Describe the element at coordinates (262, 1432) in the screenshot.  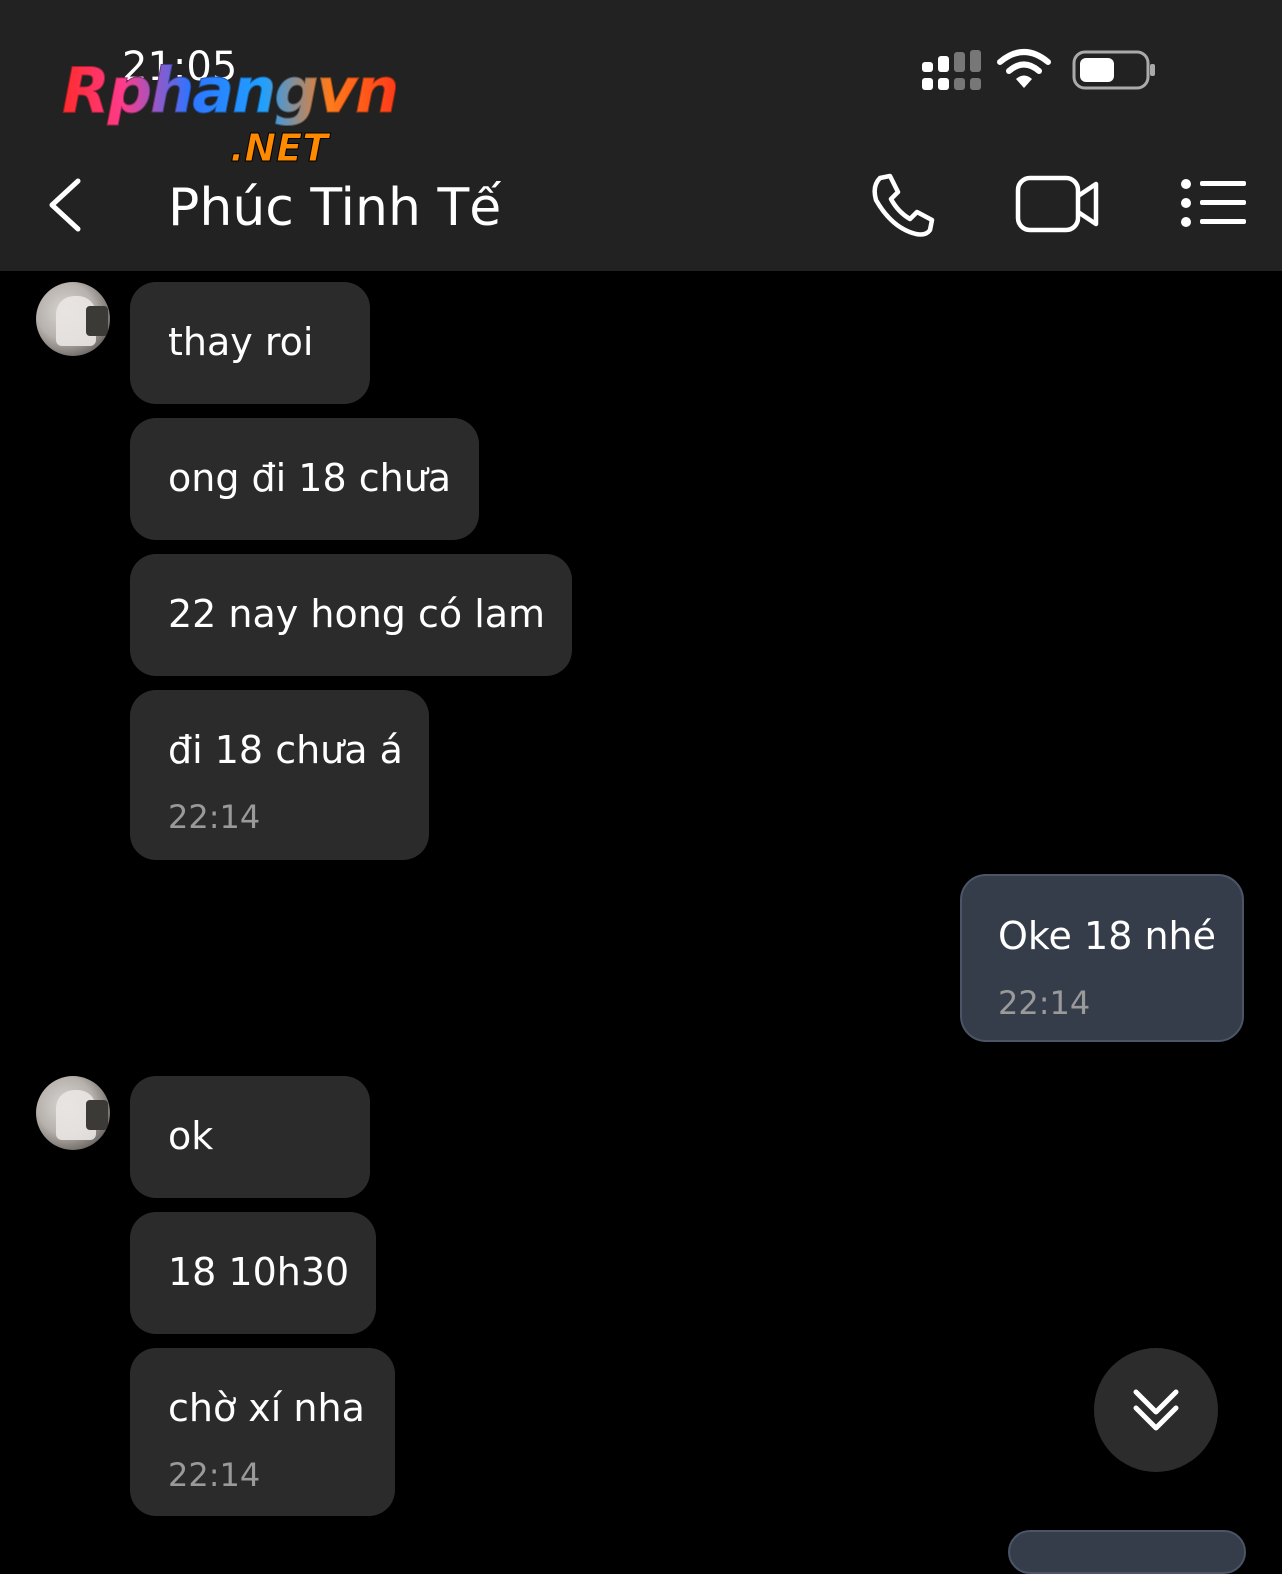
I see `message-bubble: chờ xí nha 22:14` at that location.